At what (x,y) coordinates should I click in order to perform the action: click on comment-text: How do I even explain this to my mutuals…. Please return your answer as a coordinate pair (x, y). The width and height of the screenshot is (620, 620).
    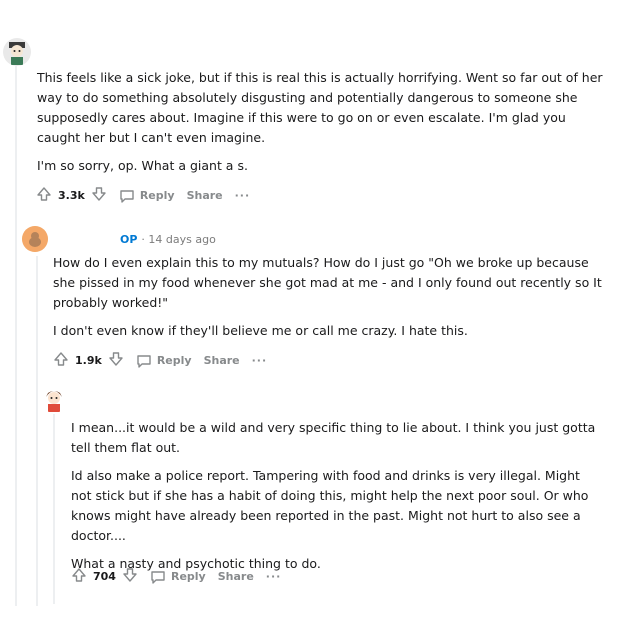
    Looking at the image, I should click on (327, 282).